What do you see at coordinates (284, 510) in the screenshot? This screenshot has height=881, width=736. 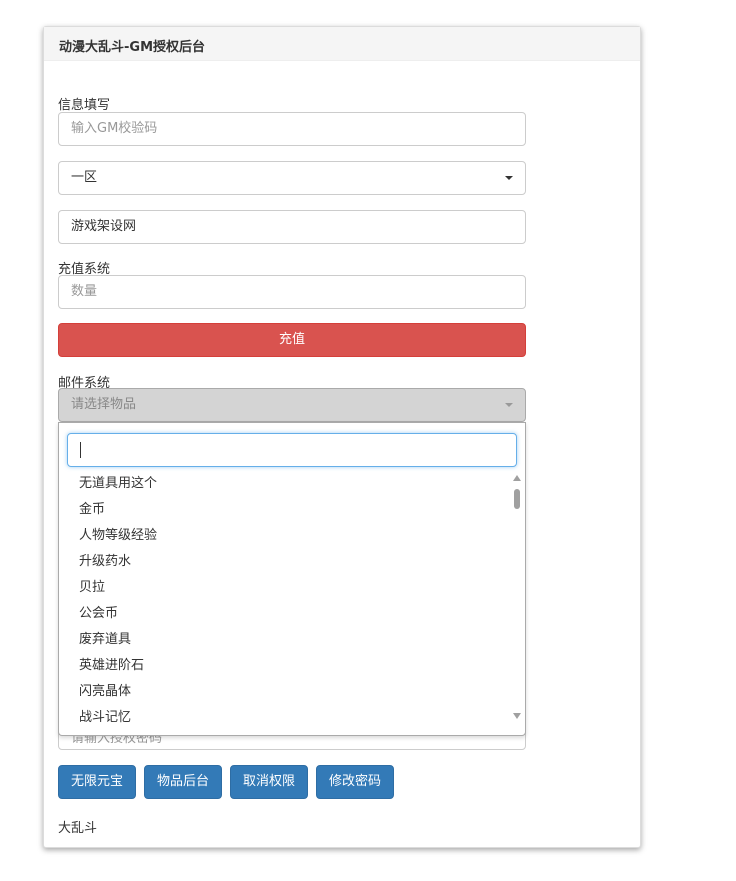 I see `dropdown-item: 金币` at bounding box center [284, 510].